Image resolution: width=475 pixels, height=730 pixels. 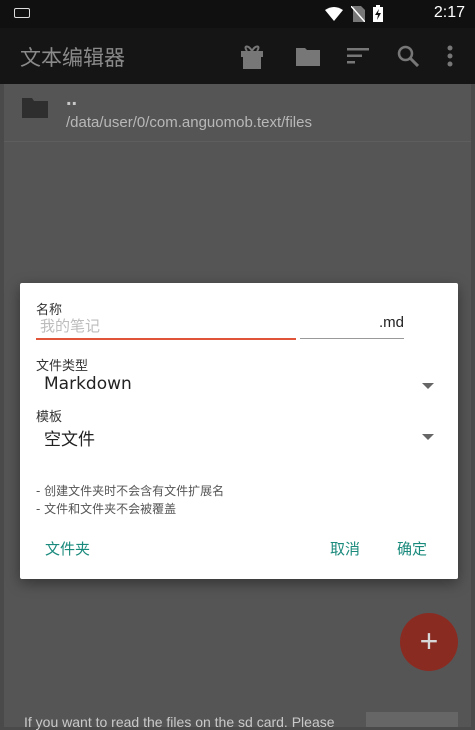 I want to click on keyboard-icon, so click(x=22, y=13).